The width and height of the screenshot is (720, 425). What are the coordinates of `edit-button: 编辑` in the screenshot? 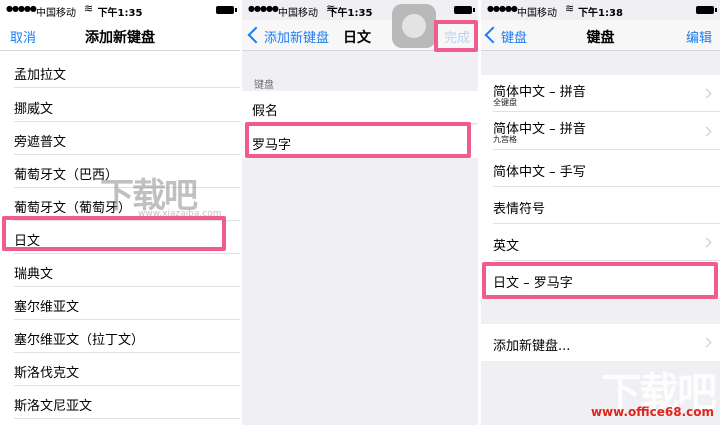 It's located at (699, 36).